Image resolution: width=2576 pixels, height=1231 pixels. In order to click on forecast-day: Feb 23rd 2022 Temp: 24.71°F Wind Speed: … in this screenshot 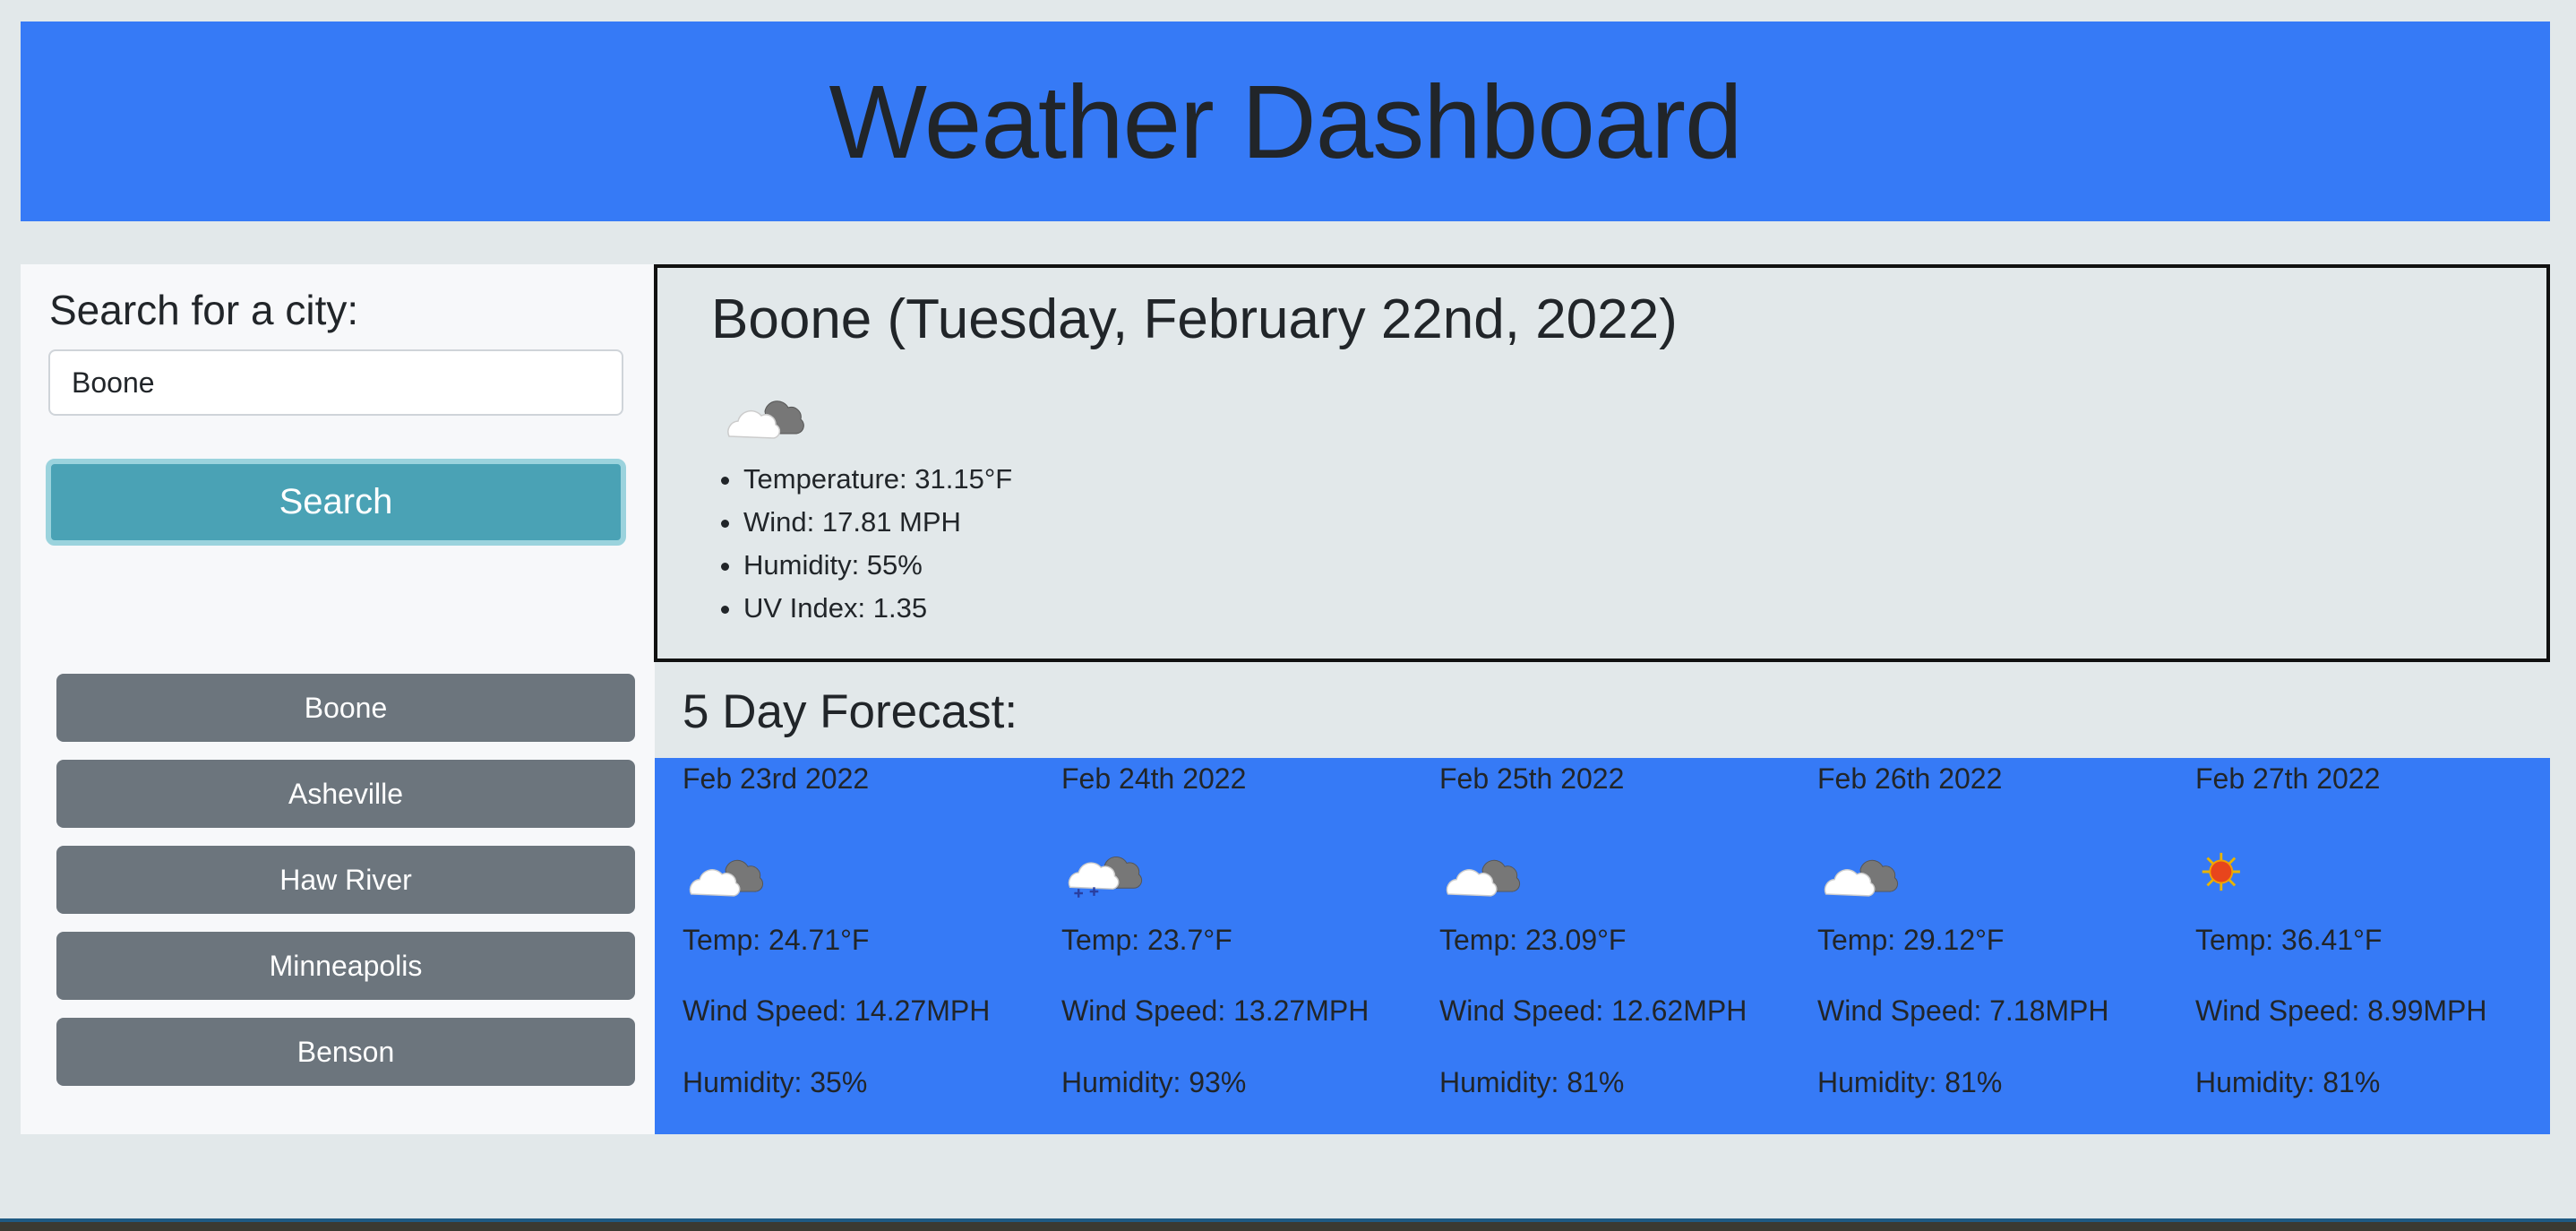, I will do `click(843, 946)`.